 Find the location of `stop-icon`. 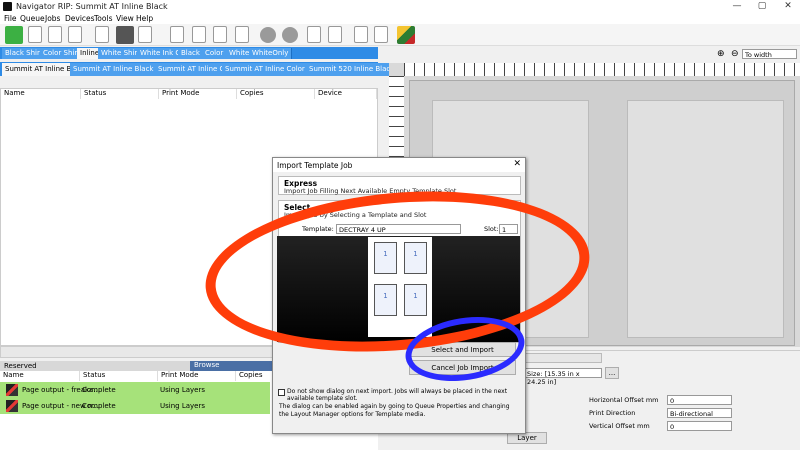

stop-icon is located at coordinates (290, 35).